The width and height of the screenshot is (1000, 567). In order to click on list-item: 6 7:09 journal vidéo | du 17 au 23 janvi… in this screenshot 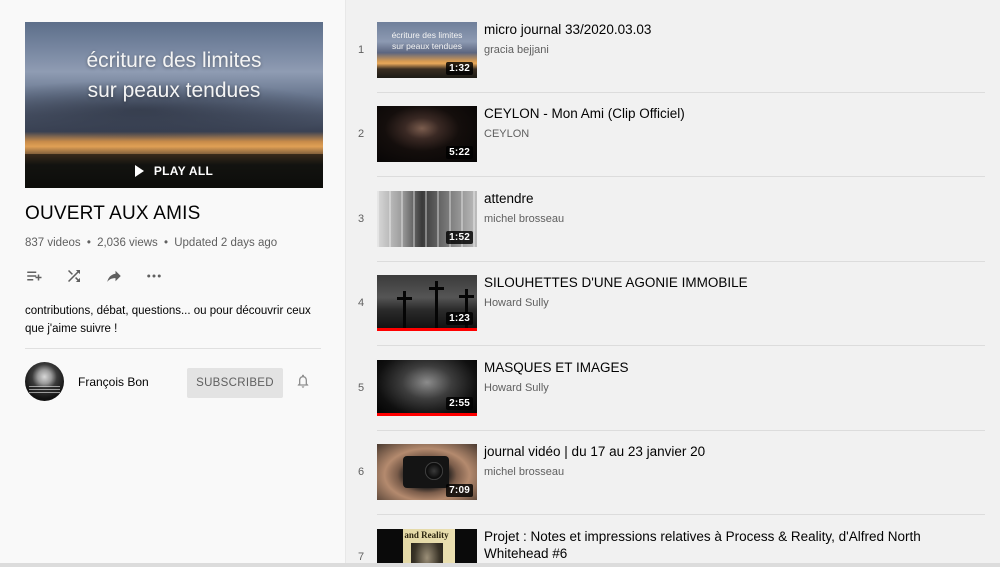, I will do `click(673, 468)`.